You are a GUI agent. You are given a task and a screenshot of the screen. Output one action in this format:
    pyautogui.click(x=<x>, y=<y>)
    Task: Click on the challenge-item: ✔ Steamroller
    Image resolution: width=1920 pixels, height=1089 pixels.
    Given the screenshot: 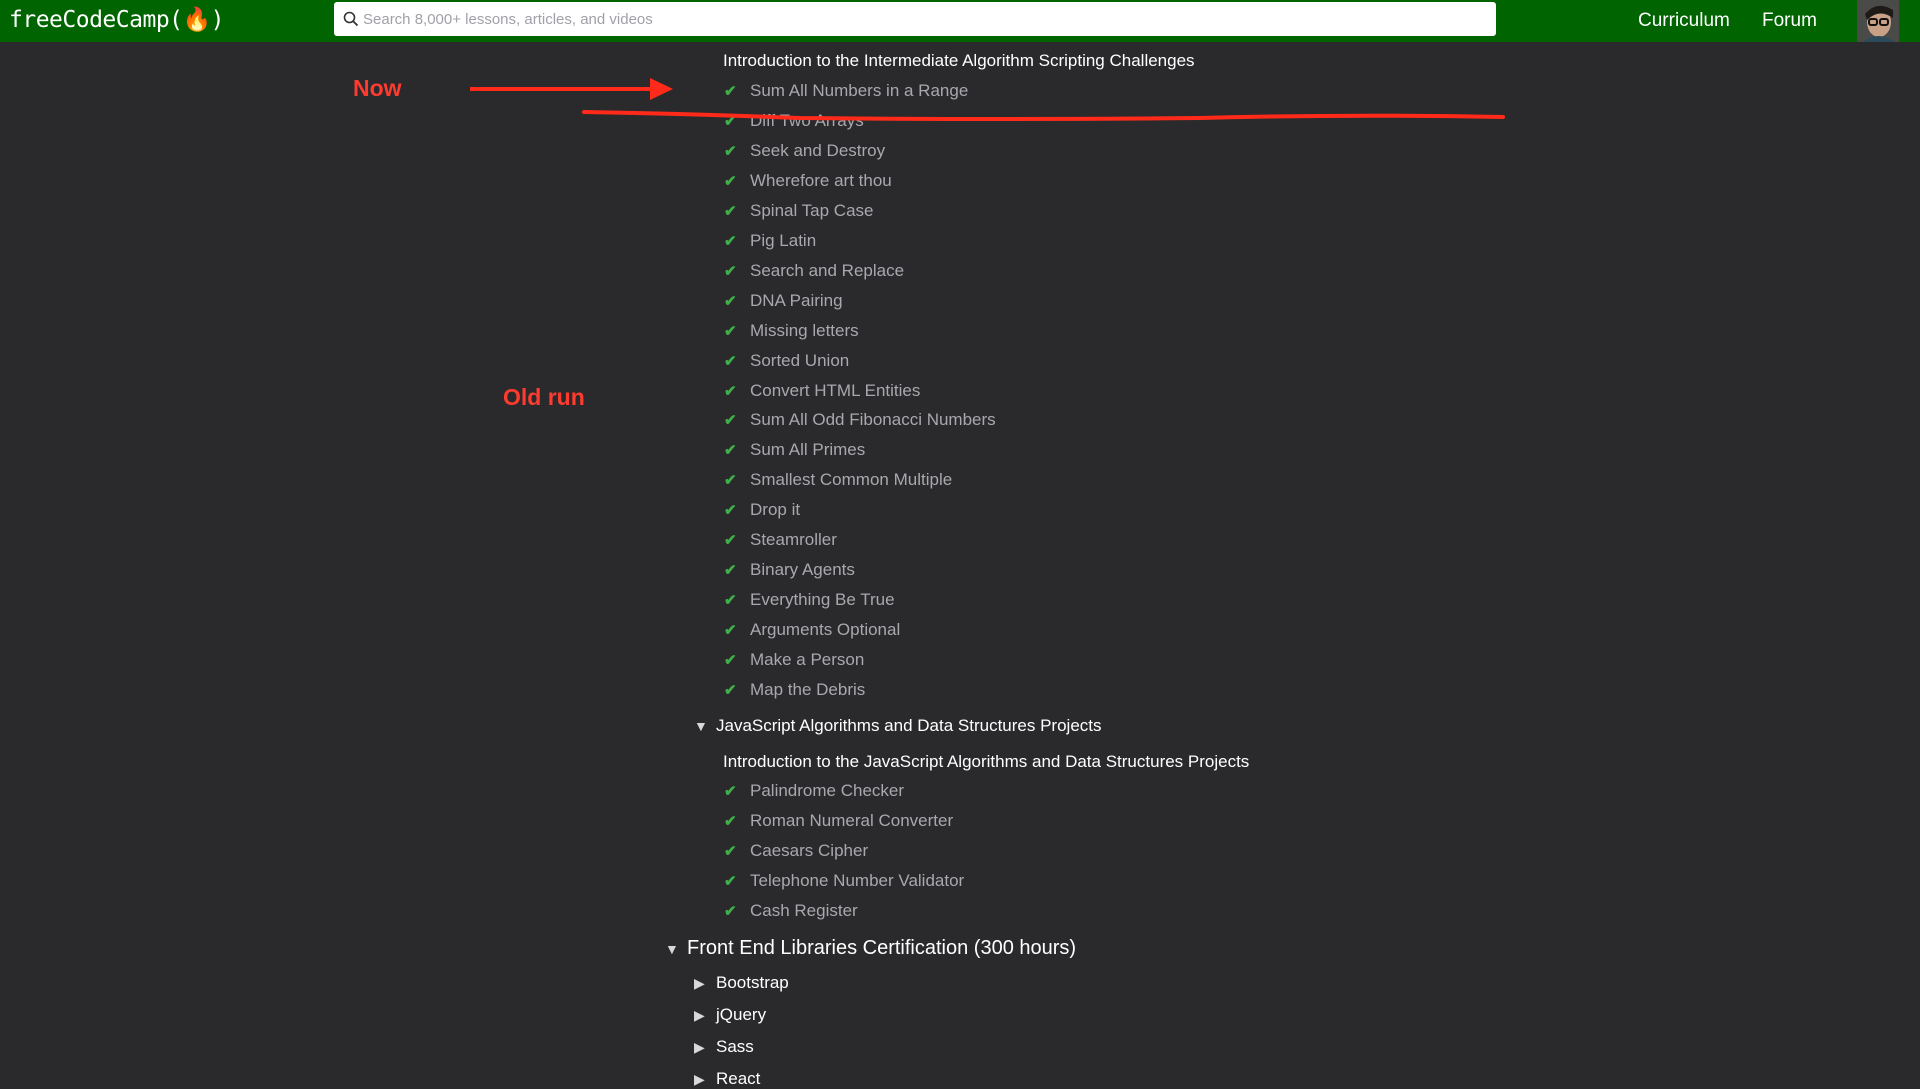 What is the action you would take?
    pyautogui.click(x=780, y=543)
    